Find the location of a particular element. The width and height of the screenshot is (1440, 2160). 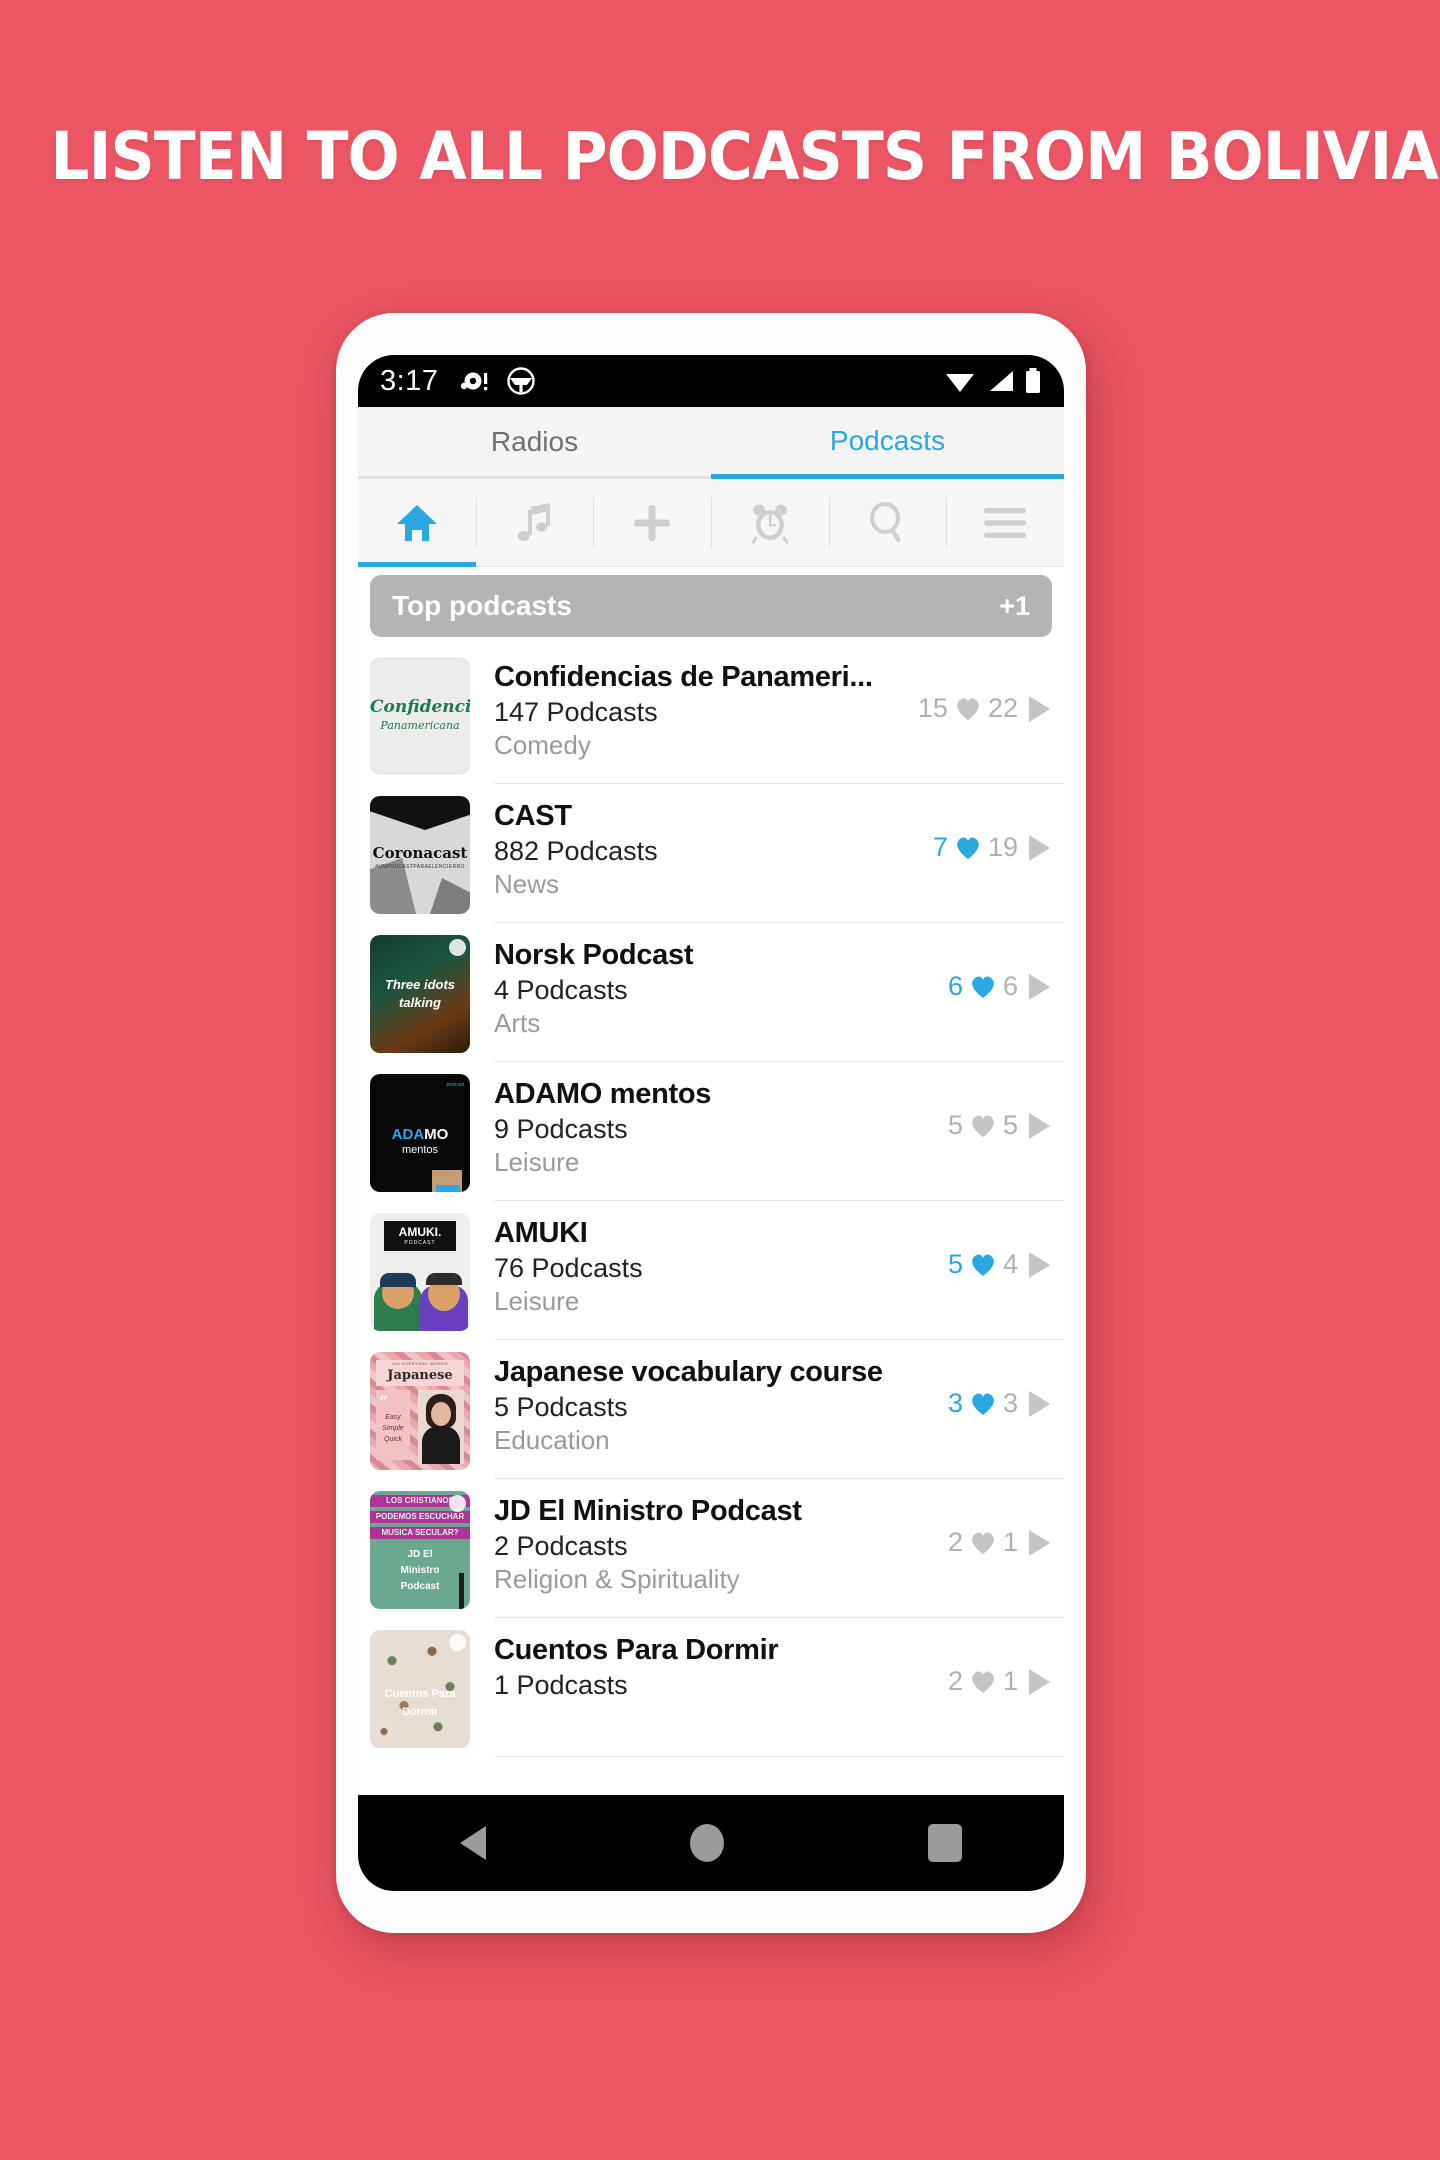

battery-icon is located at coordinates (1033, 380).